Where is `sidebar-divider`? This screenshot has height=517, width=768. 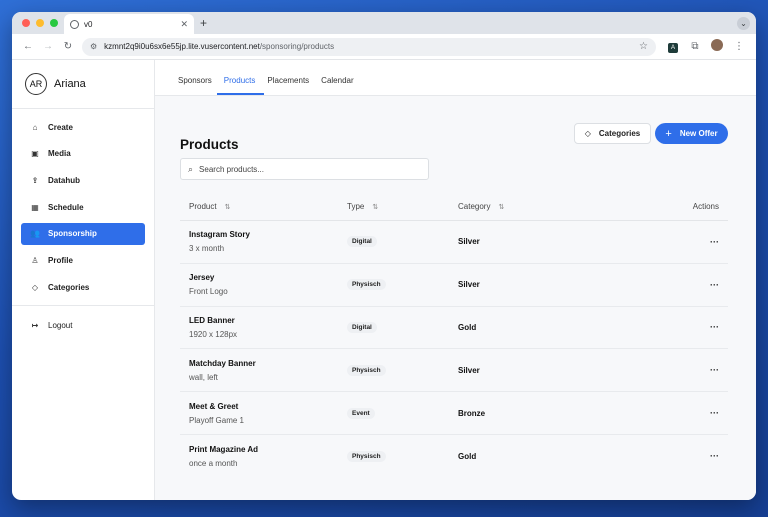 sidebar-divider is located at coordinates (83, 306).